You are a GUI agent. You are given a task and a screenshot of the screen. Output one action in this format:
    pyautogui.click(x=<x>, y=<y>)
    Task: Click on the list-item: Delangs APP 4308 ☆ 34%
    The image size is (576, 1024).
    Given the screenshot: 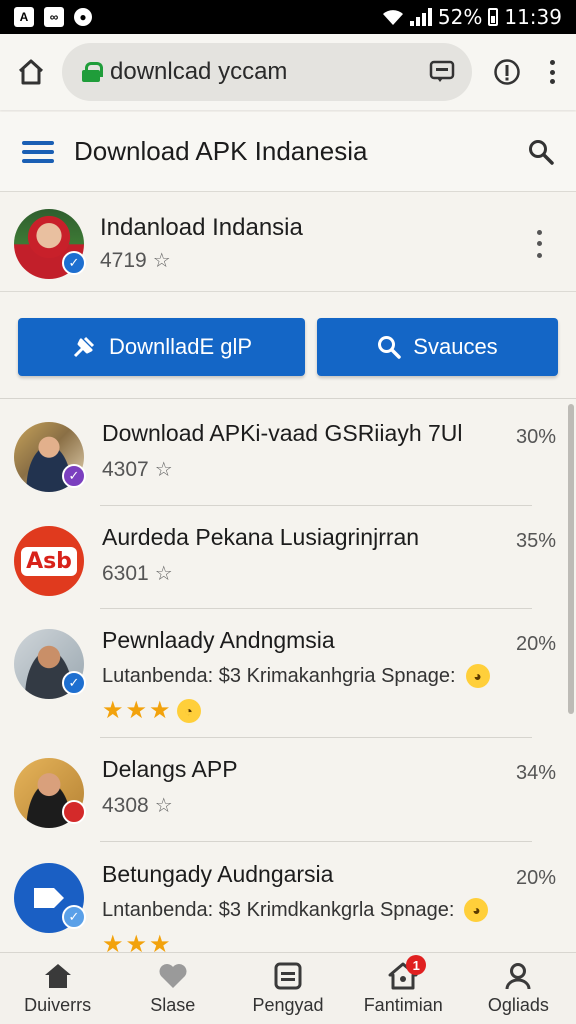 What is the action you would take?
    pyautogui.click(x=283, y=792)
    